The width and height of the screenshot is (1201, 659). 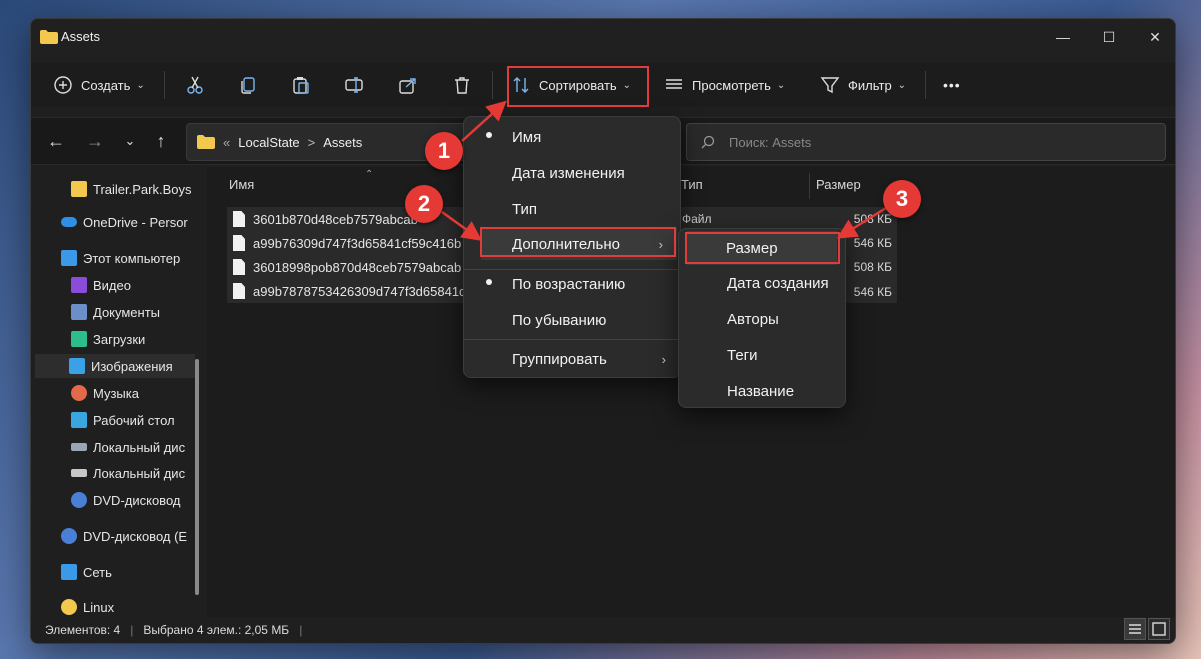 I want to click on submenu-item-authors: Авторы, so click(x=762, y=319).